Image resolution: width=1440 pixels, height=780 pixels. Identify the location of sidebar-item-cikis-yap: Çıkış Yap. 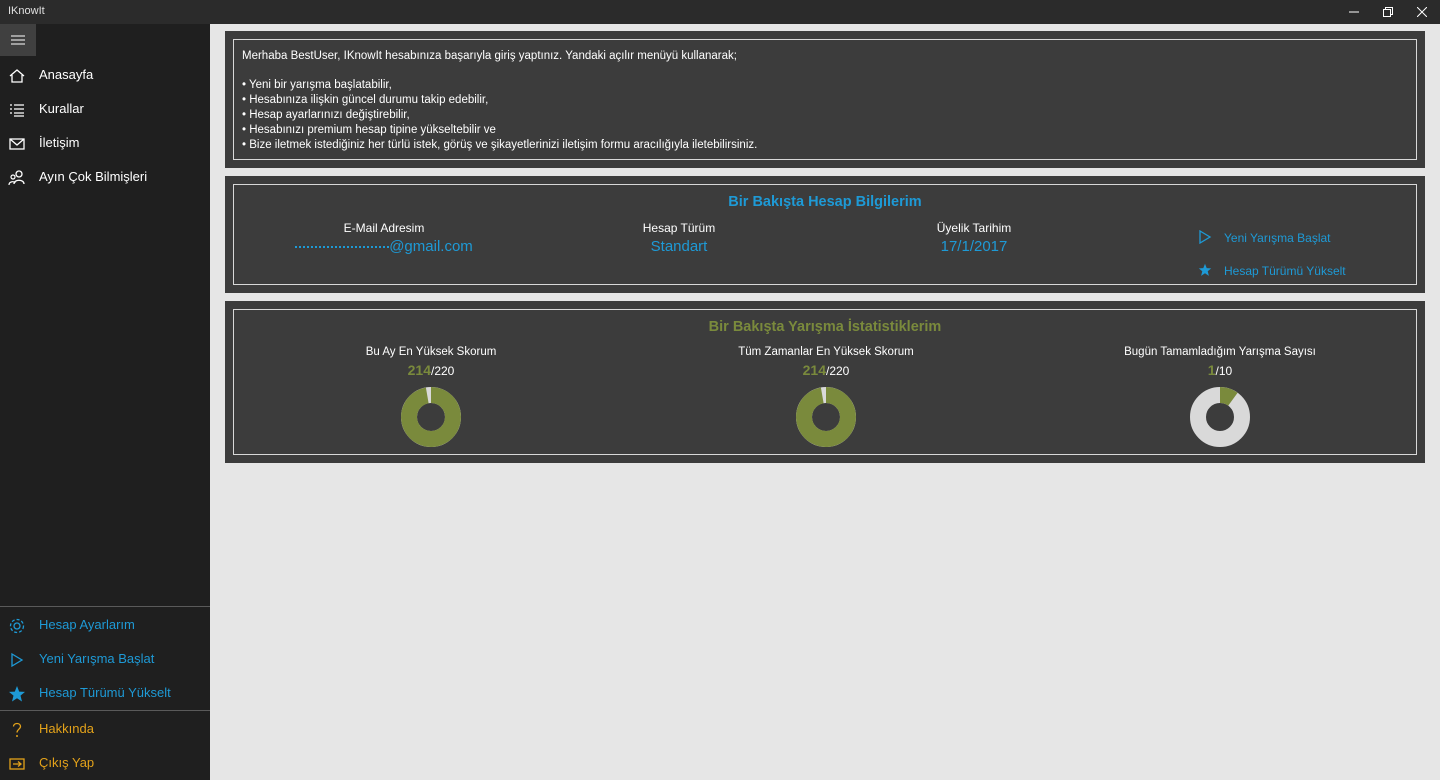
(105, 763).